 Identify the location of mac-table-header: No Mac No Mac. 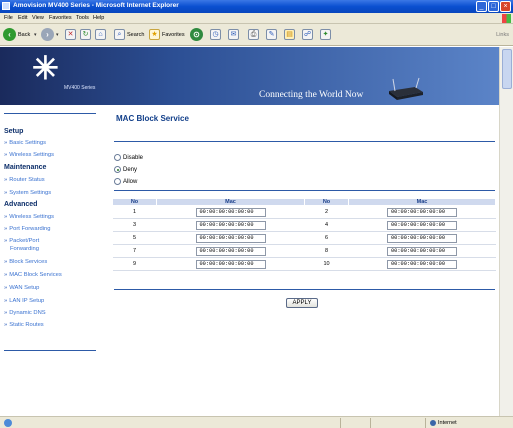
(304, 202).